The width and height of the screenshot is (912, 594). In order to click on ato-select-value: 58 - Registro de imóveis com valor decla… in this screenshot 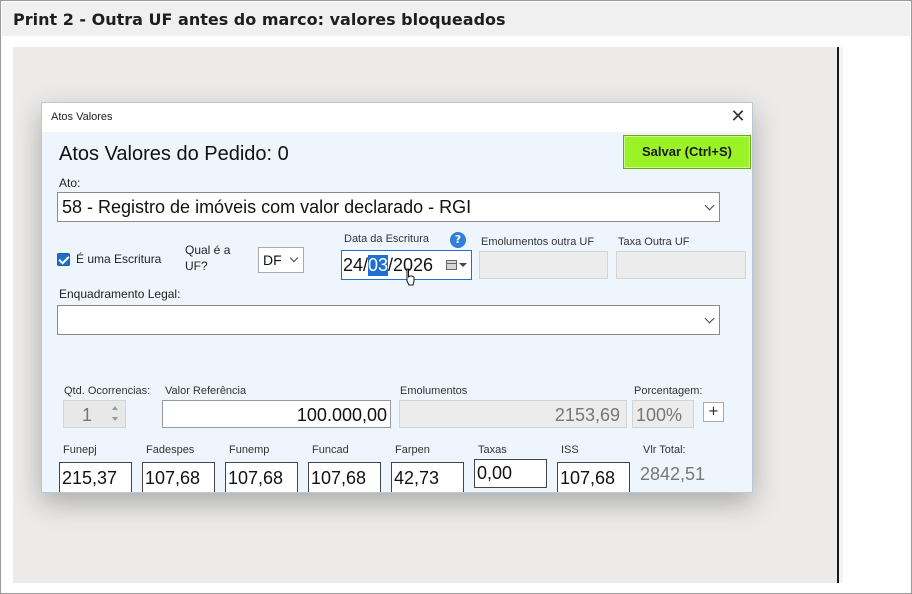, I will do `click(267, 207)`.